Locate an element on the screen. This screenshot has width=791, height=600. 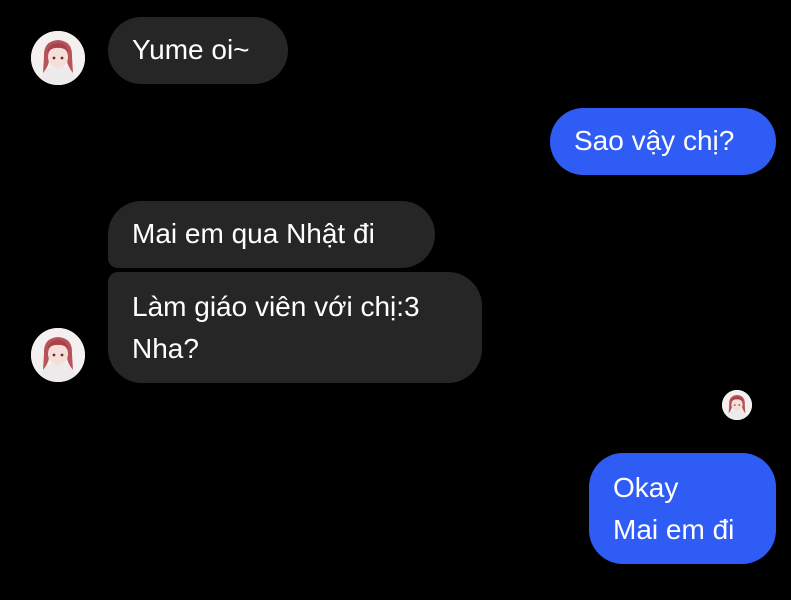
message-bubble-outgoing: Sao vậy chị? is located at coordinates (663, 141).